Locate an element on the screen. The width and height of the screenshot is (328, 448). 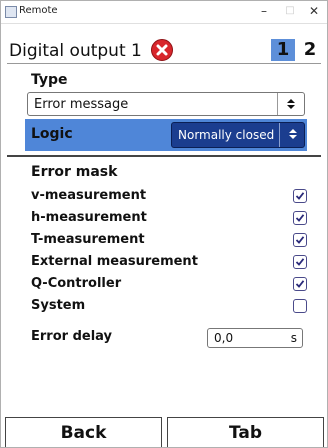
logic-value: Normally closed is located at coordinates (226, 135).